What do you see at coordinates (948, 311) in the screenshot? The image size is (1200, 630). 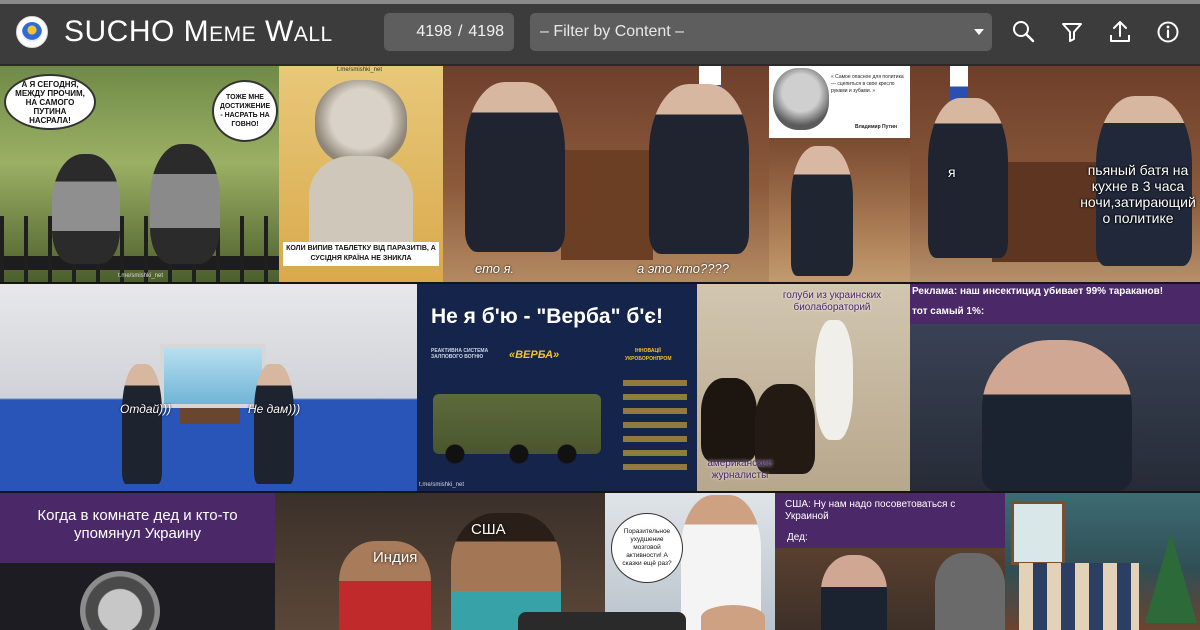 I see `punchline: тот самый 1%:` at bounding box center [948, 311].